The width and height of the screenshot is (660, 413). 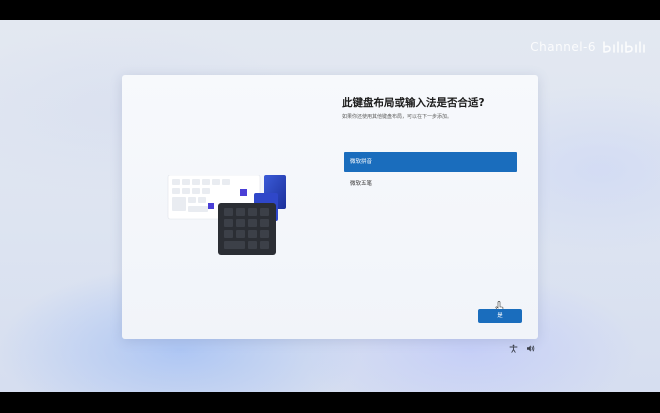 What do you see at coordinates (624, 47) in the screenshot?
I see `bilibili-logo-icon` at bounding box center [624, 47].